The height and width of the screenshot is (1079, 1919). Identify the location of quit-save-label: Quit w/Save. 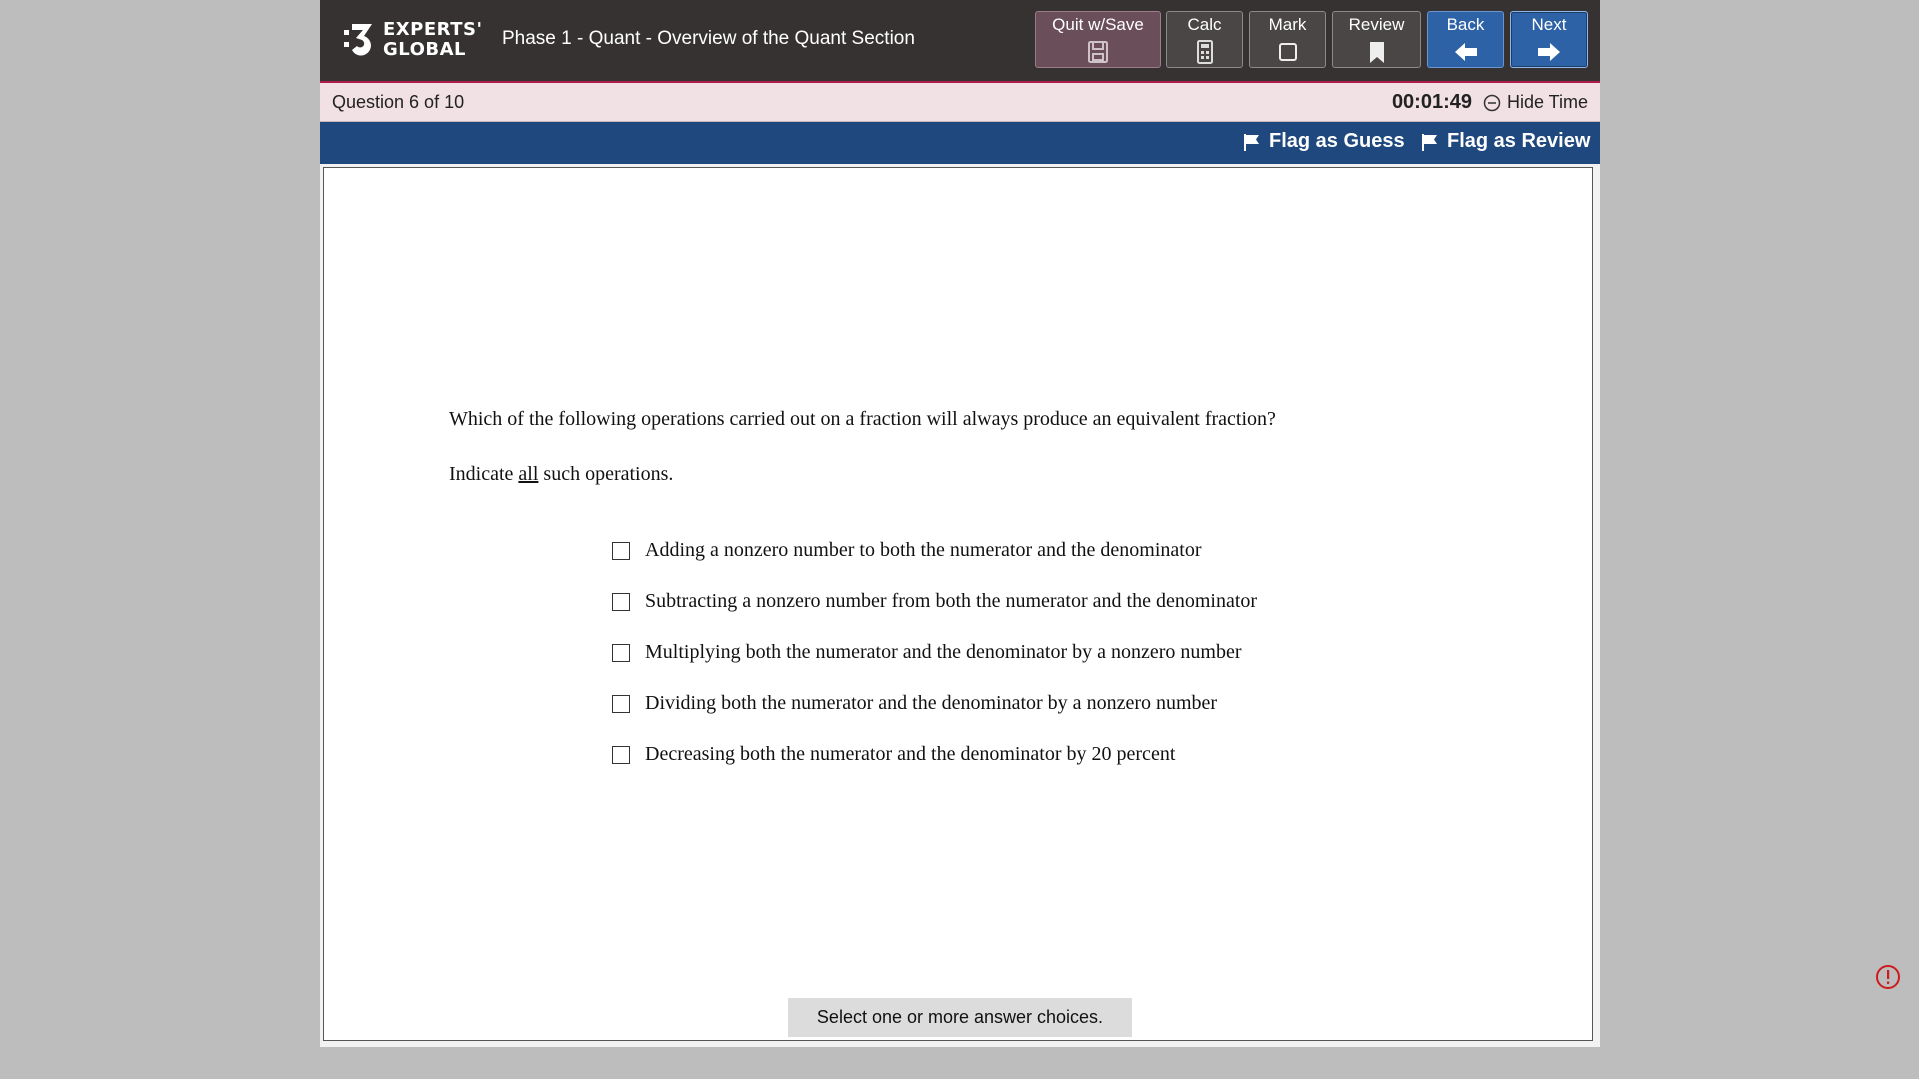
(1098, 24).